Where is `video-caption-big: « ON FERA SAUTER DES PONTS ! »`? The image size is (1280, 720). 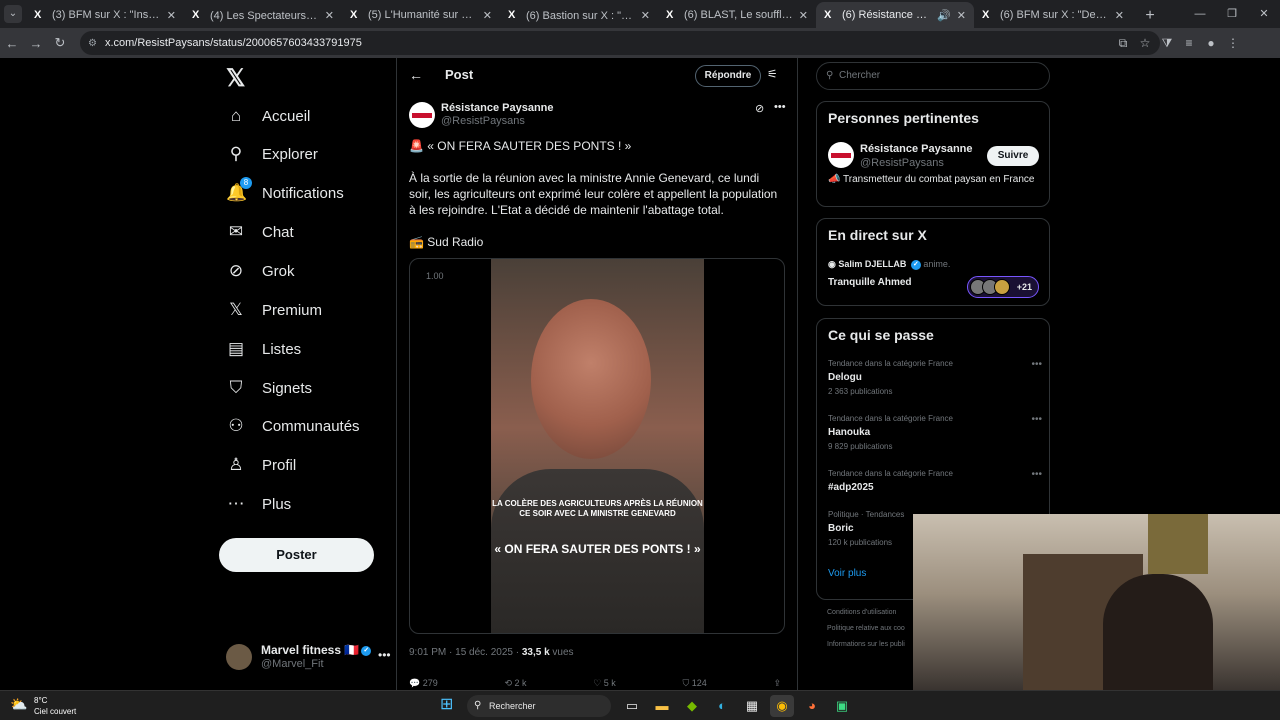 video-caption-big: « ON FERA SAUTER DES PONTS ! » is located at coordinates (597, 549).